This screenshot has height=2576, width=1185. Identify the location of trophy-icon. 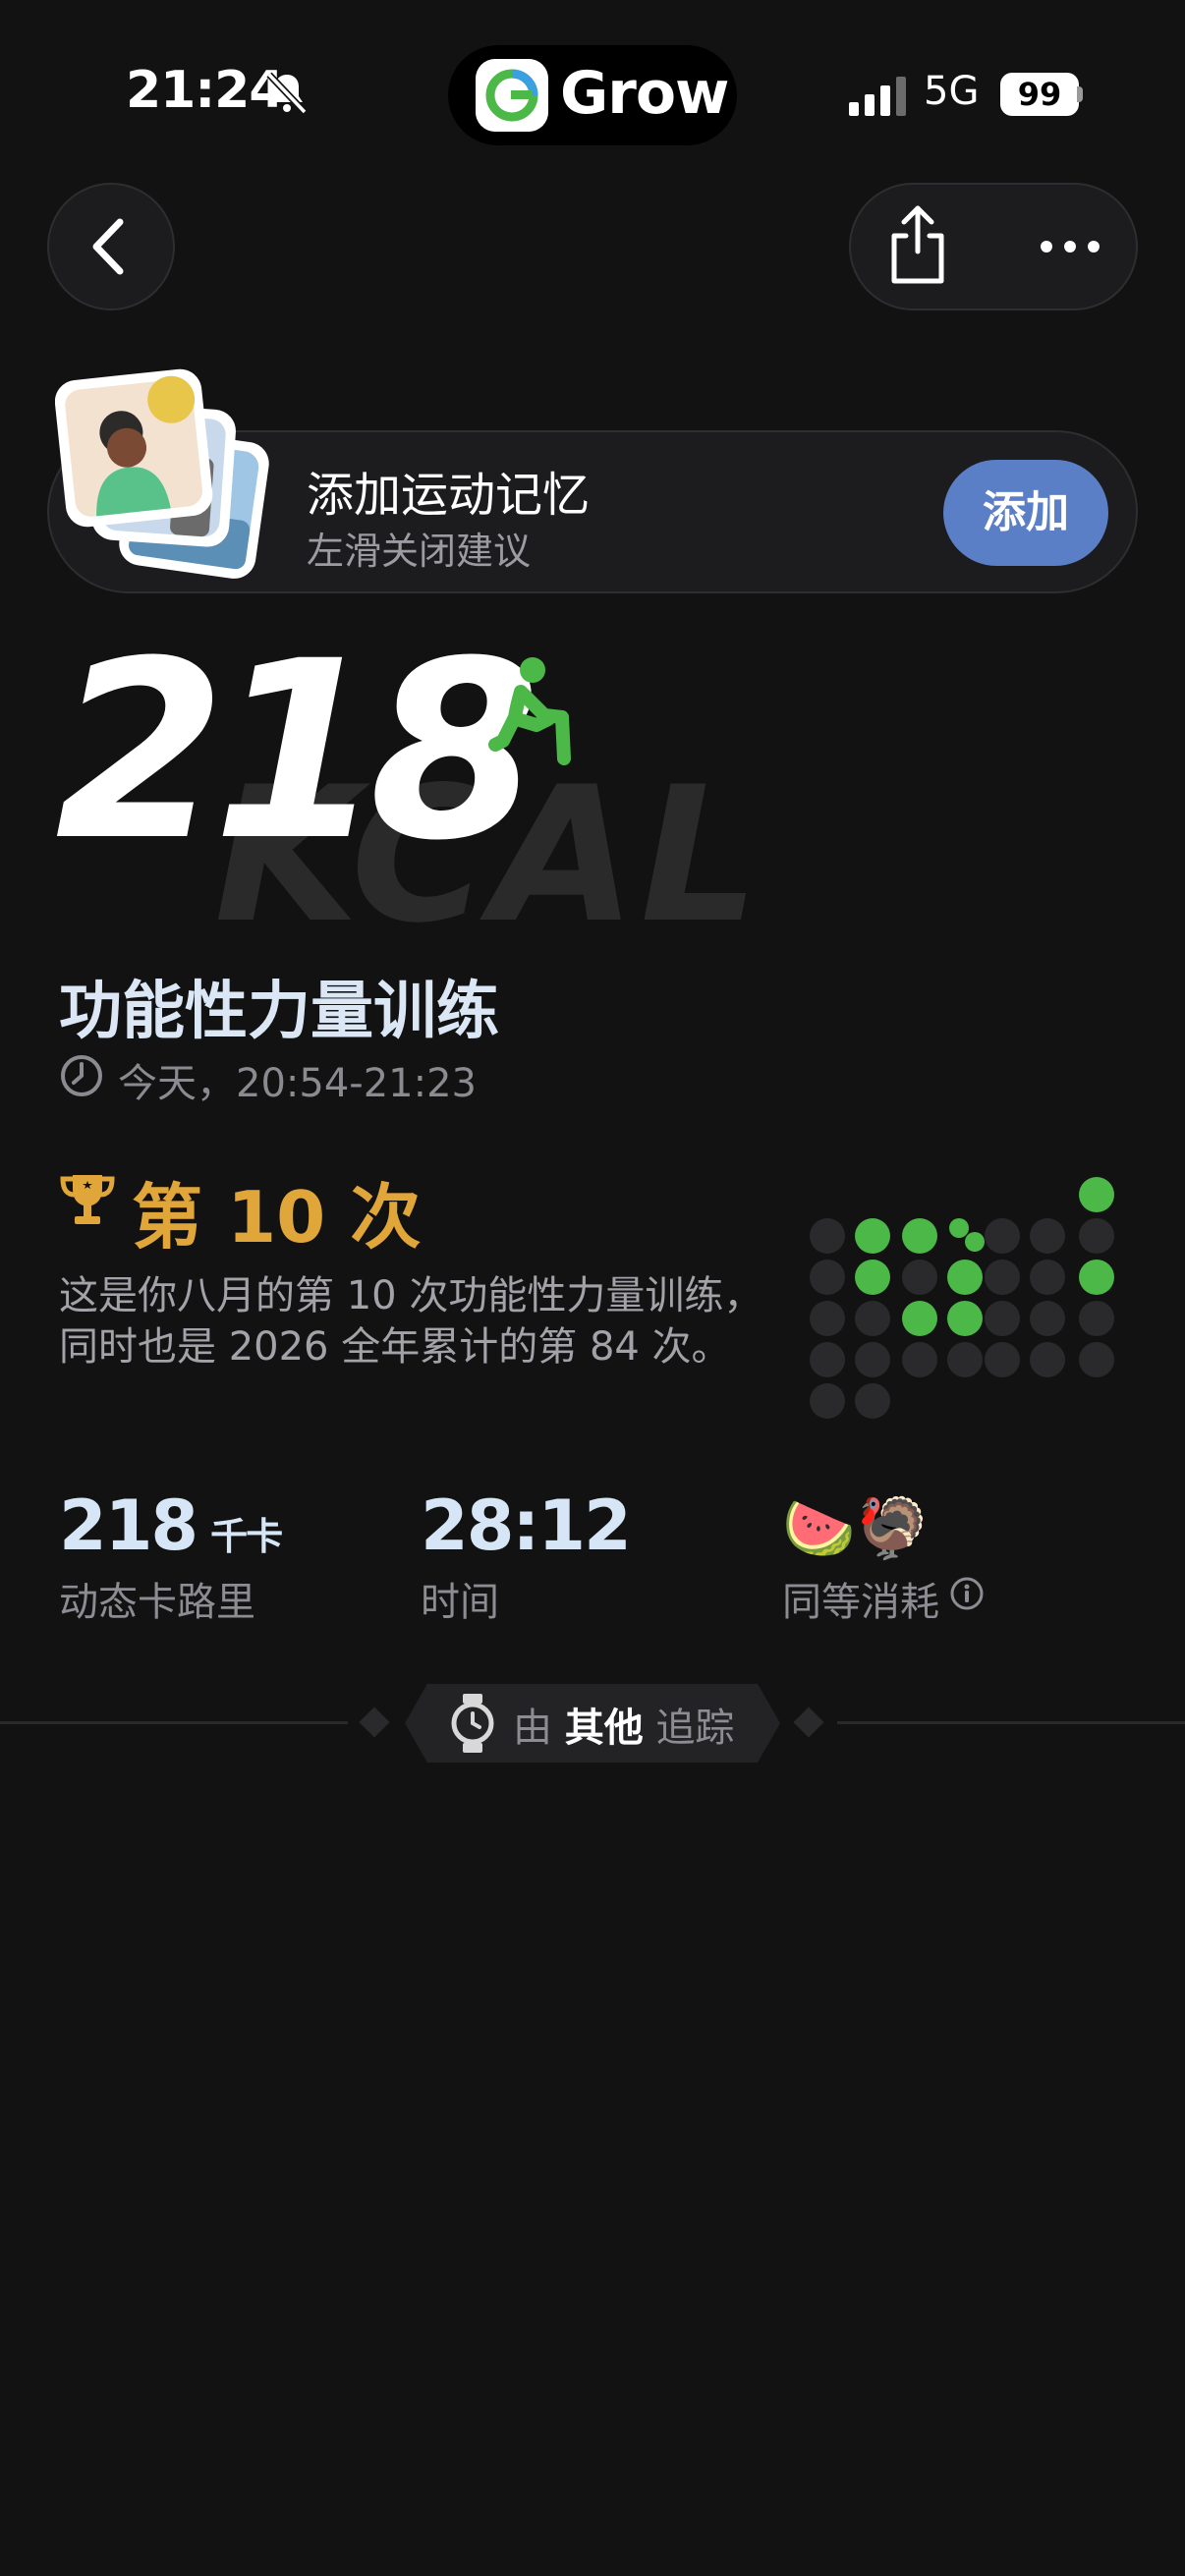
(88, 1199).